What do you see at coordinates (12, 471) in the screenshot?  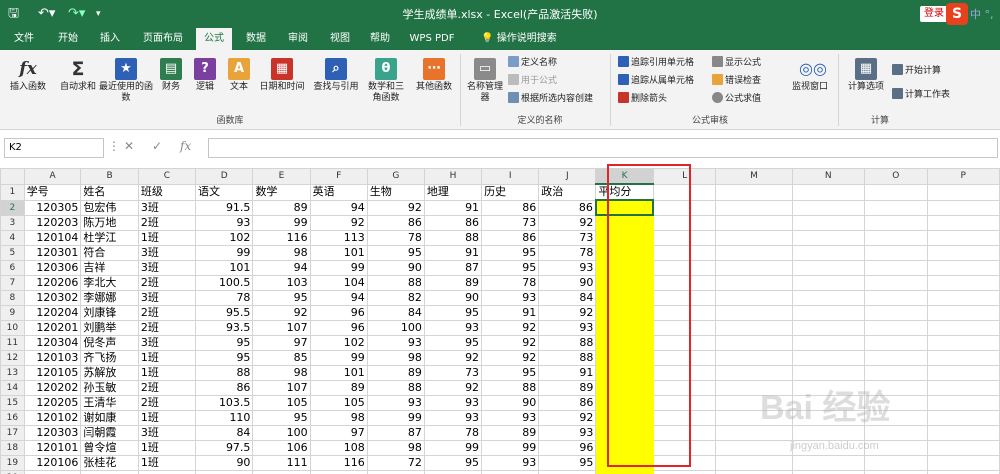 I see `row-header: 20` at bounding box center [12, 471].